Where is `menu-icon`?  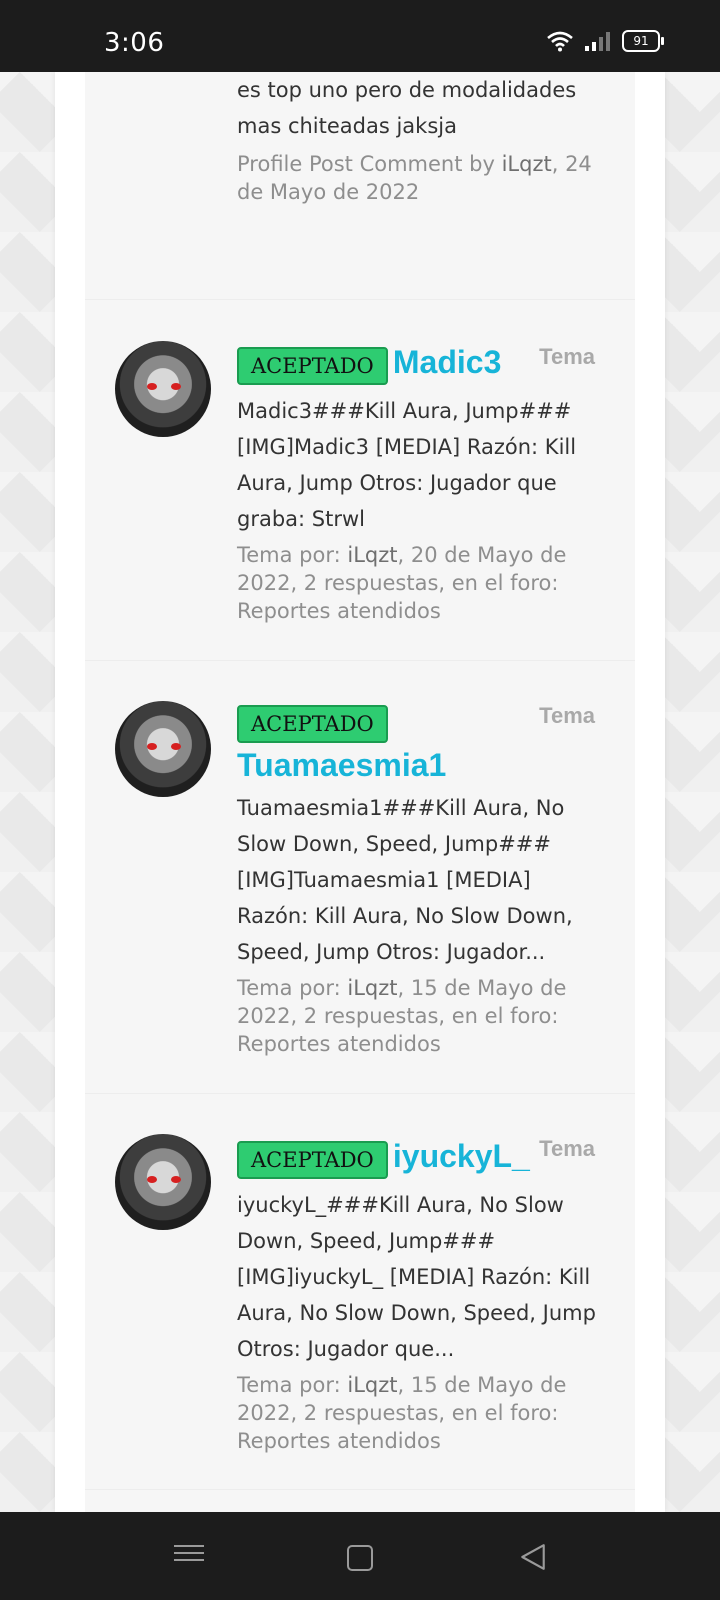
menu-icon is located at coordinates (189, 1555).